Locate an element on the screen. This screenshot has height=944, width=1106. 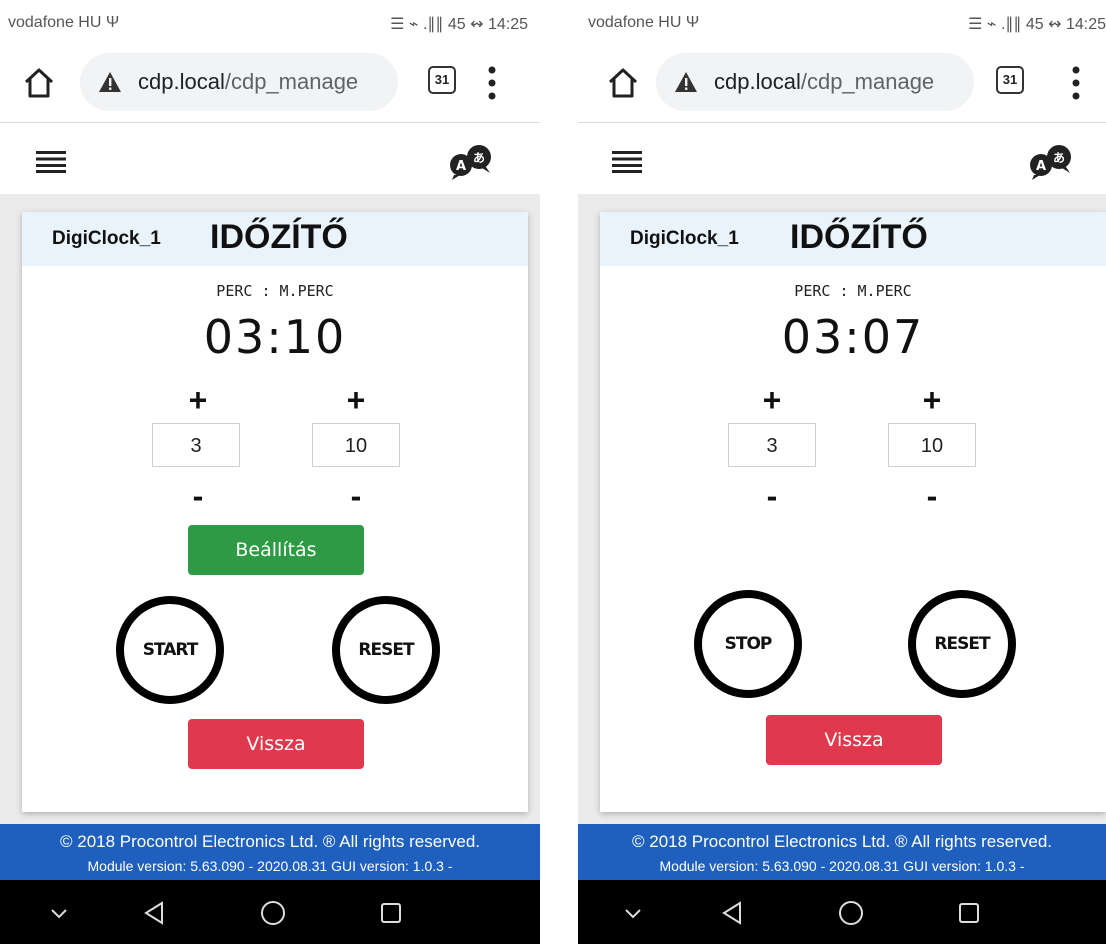
stop-button: STOP is located at coordinates (748, 644).